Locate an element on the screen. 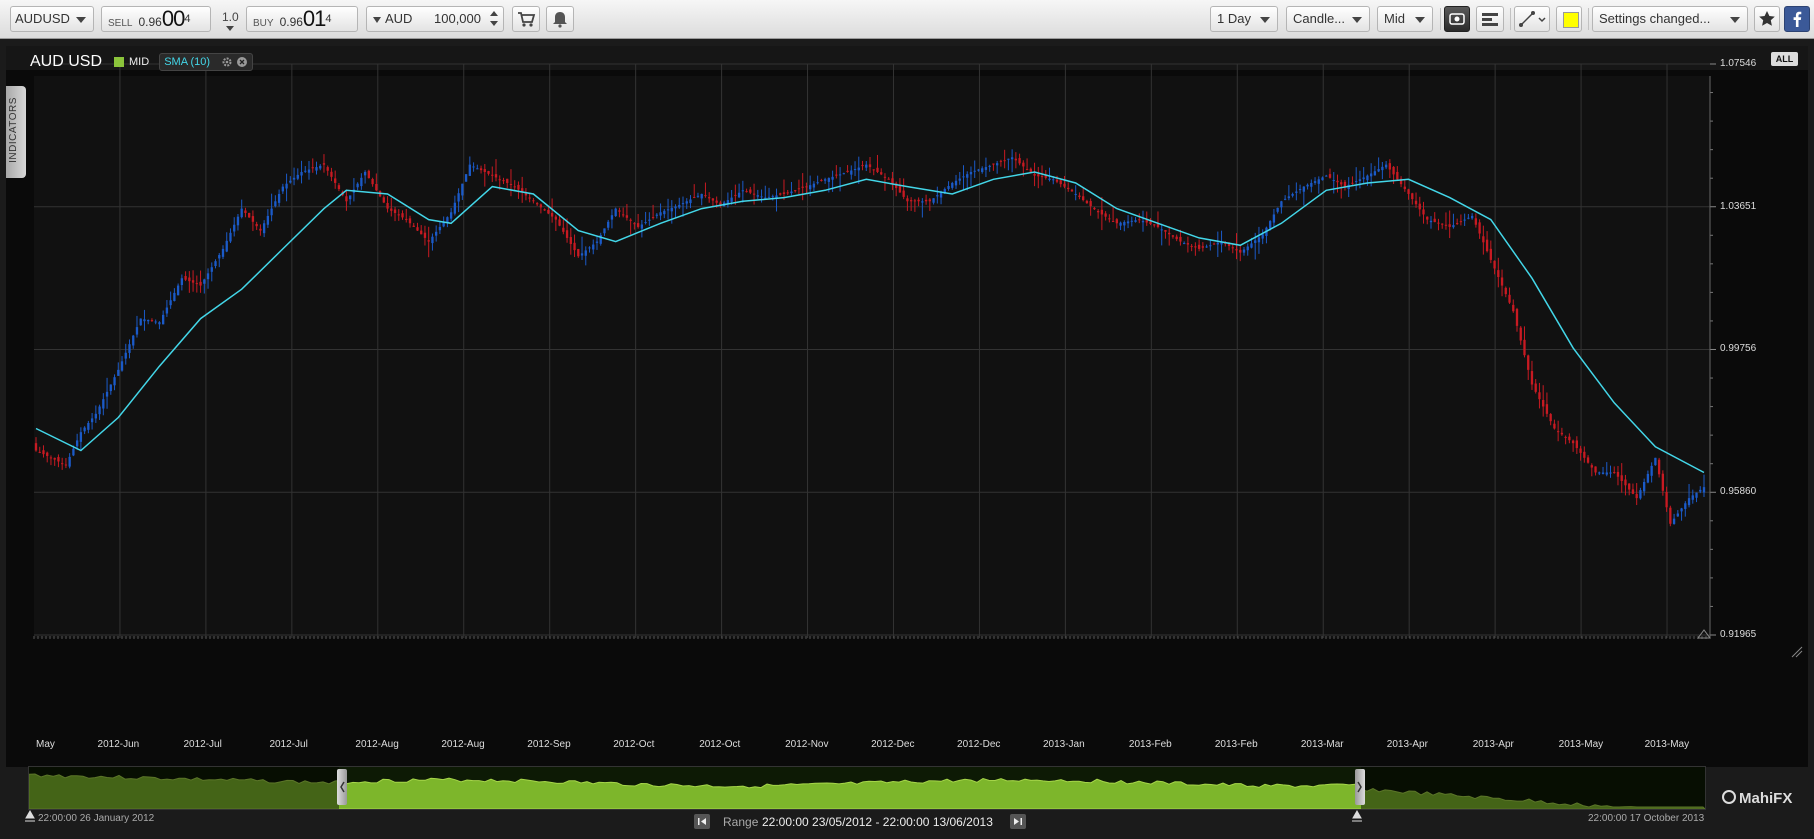 The width and height of the screenshot is (1814, 839). range-handle-right is located at coordinates (1360, 787).